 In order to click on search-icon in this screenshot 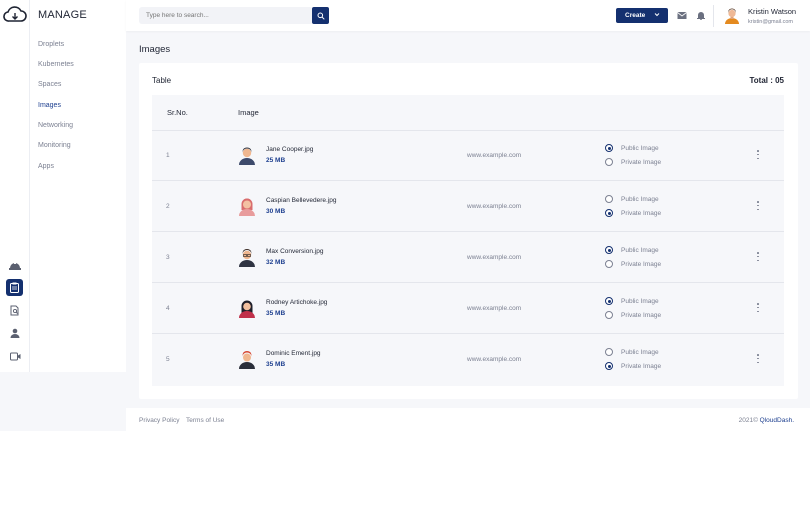, I will do `click(321, 16)`.